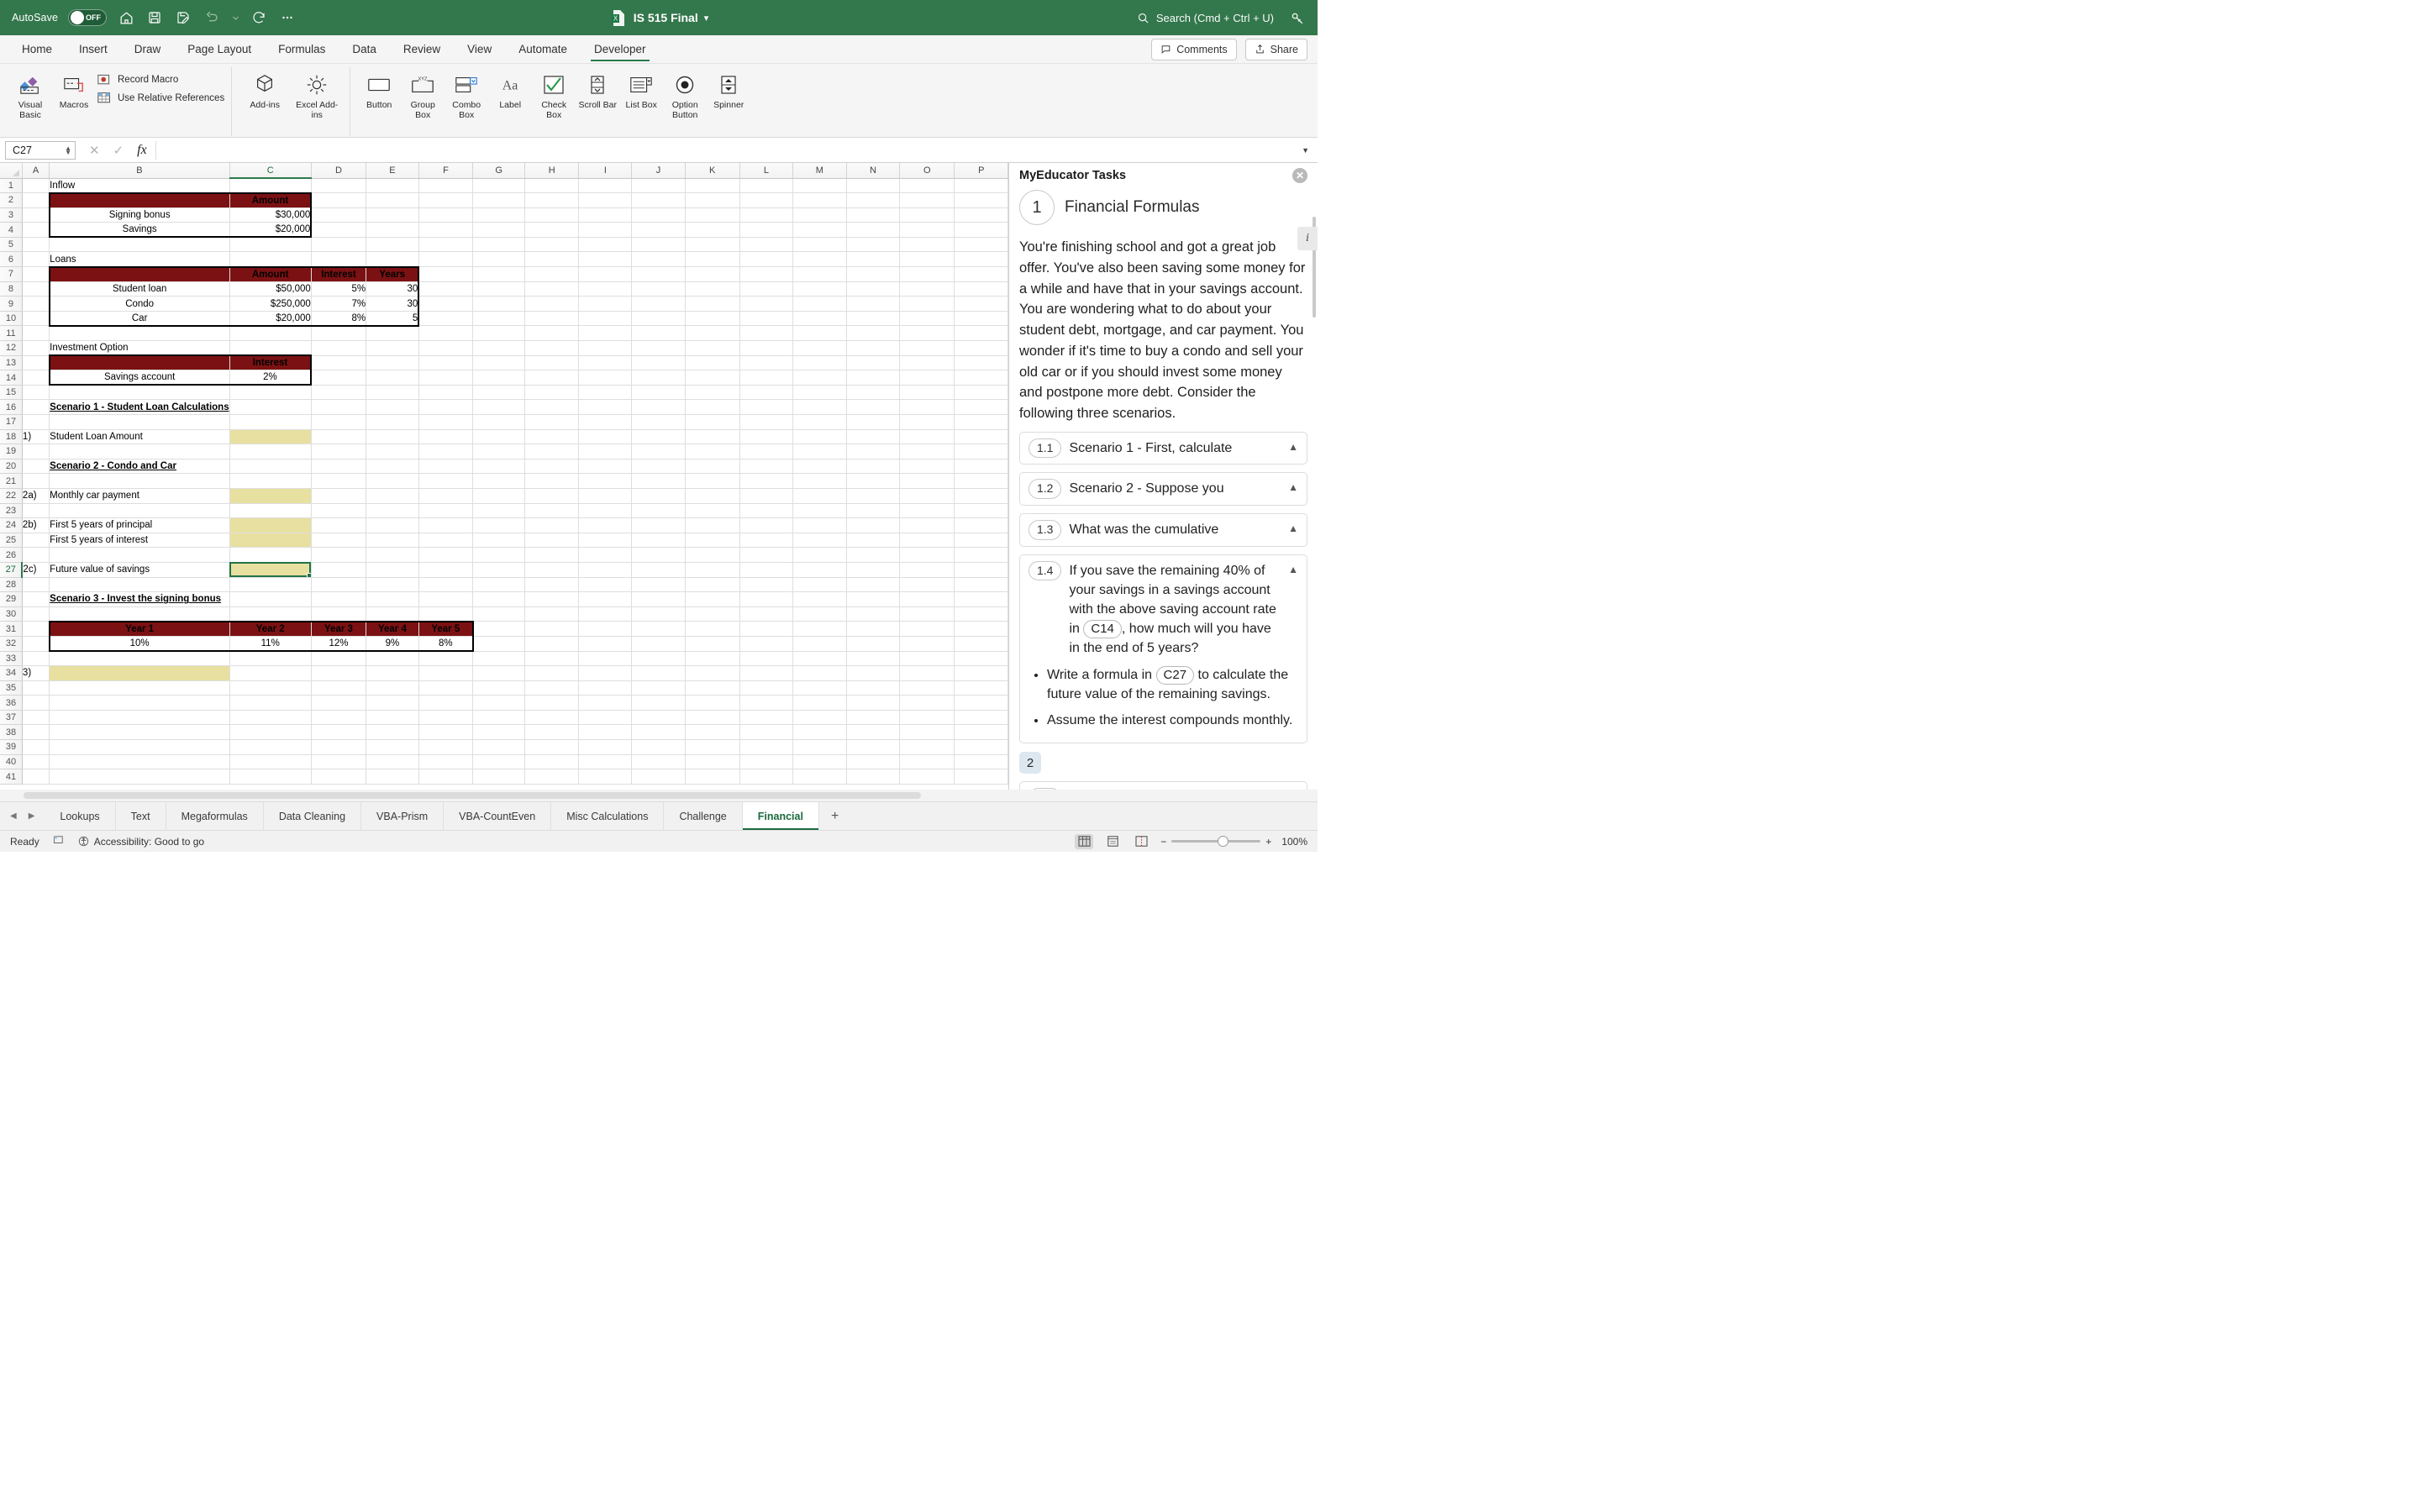 This screenshot has width=2420, height=1512. I want to click on cell-M26, so click(819, 555).